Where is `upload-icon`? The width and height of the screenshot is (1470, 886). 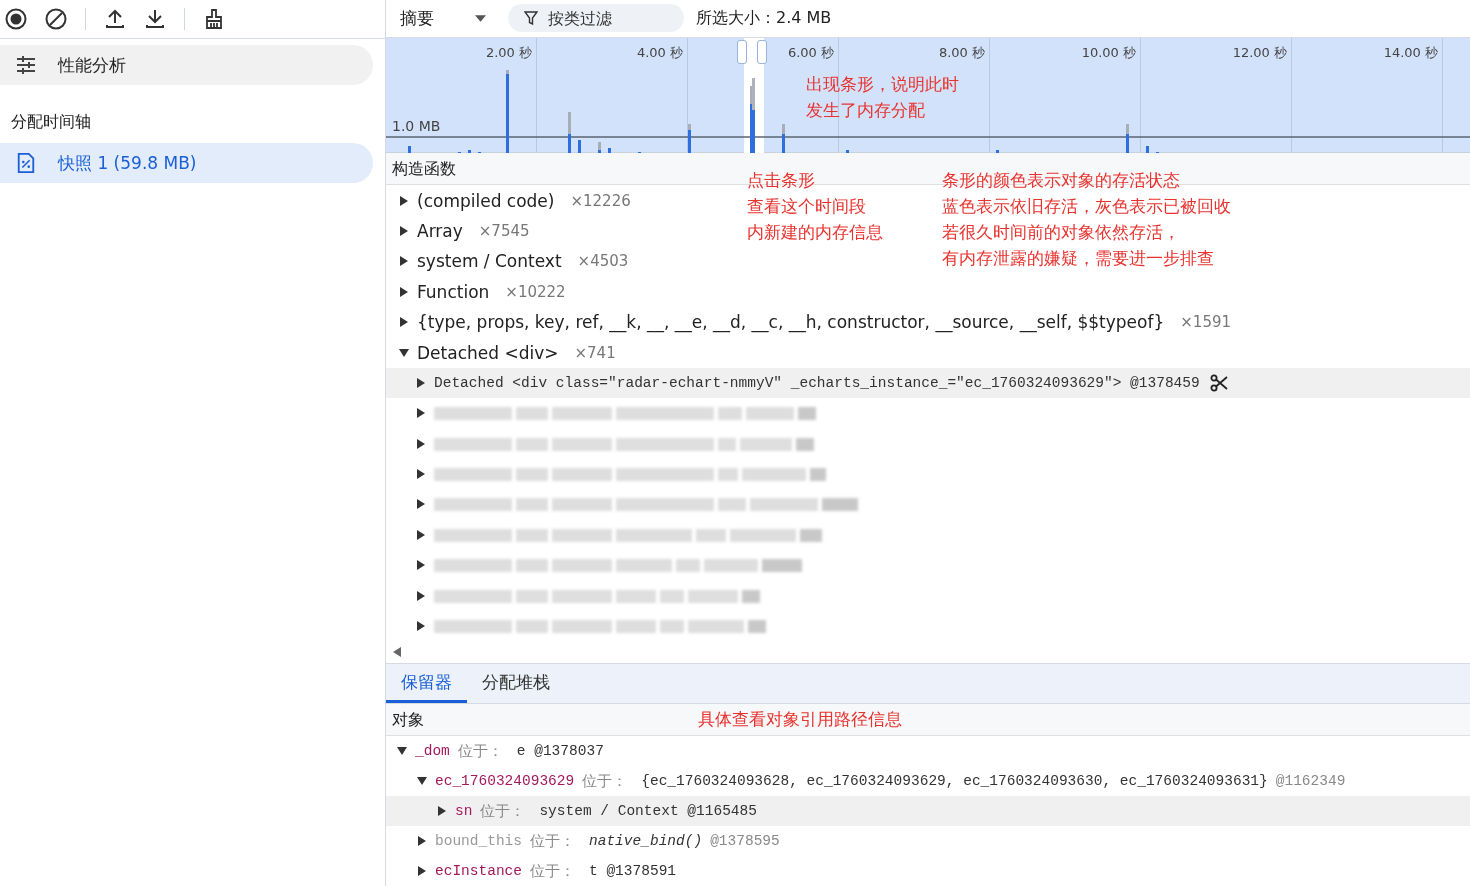 upload-icon is located at coordinates (115, 19).